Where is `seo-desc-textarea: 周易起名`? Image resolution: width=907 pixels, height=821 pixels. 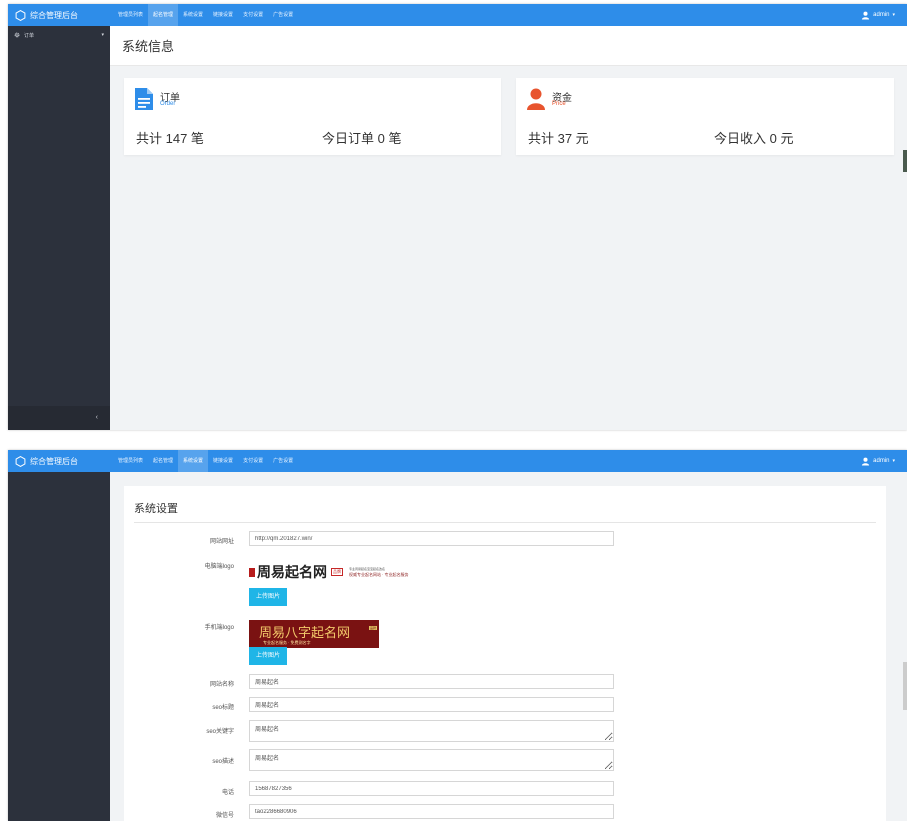
seo-desc-textarea: 周易起名 is located at coordinates (431, 760).